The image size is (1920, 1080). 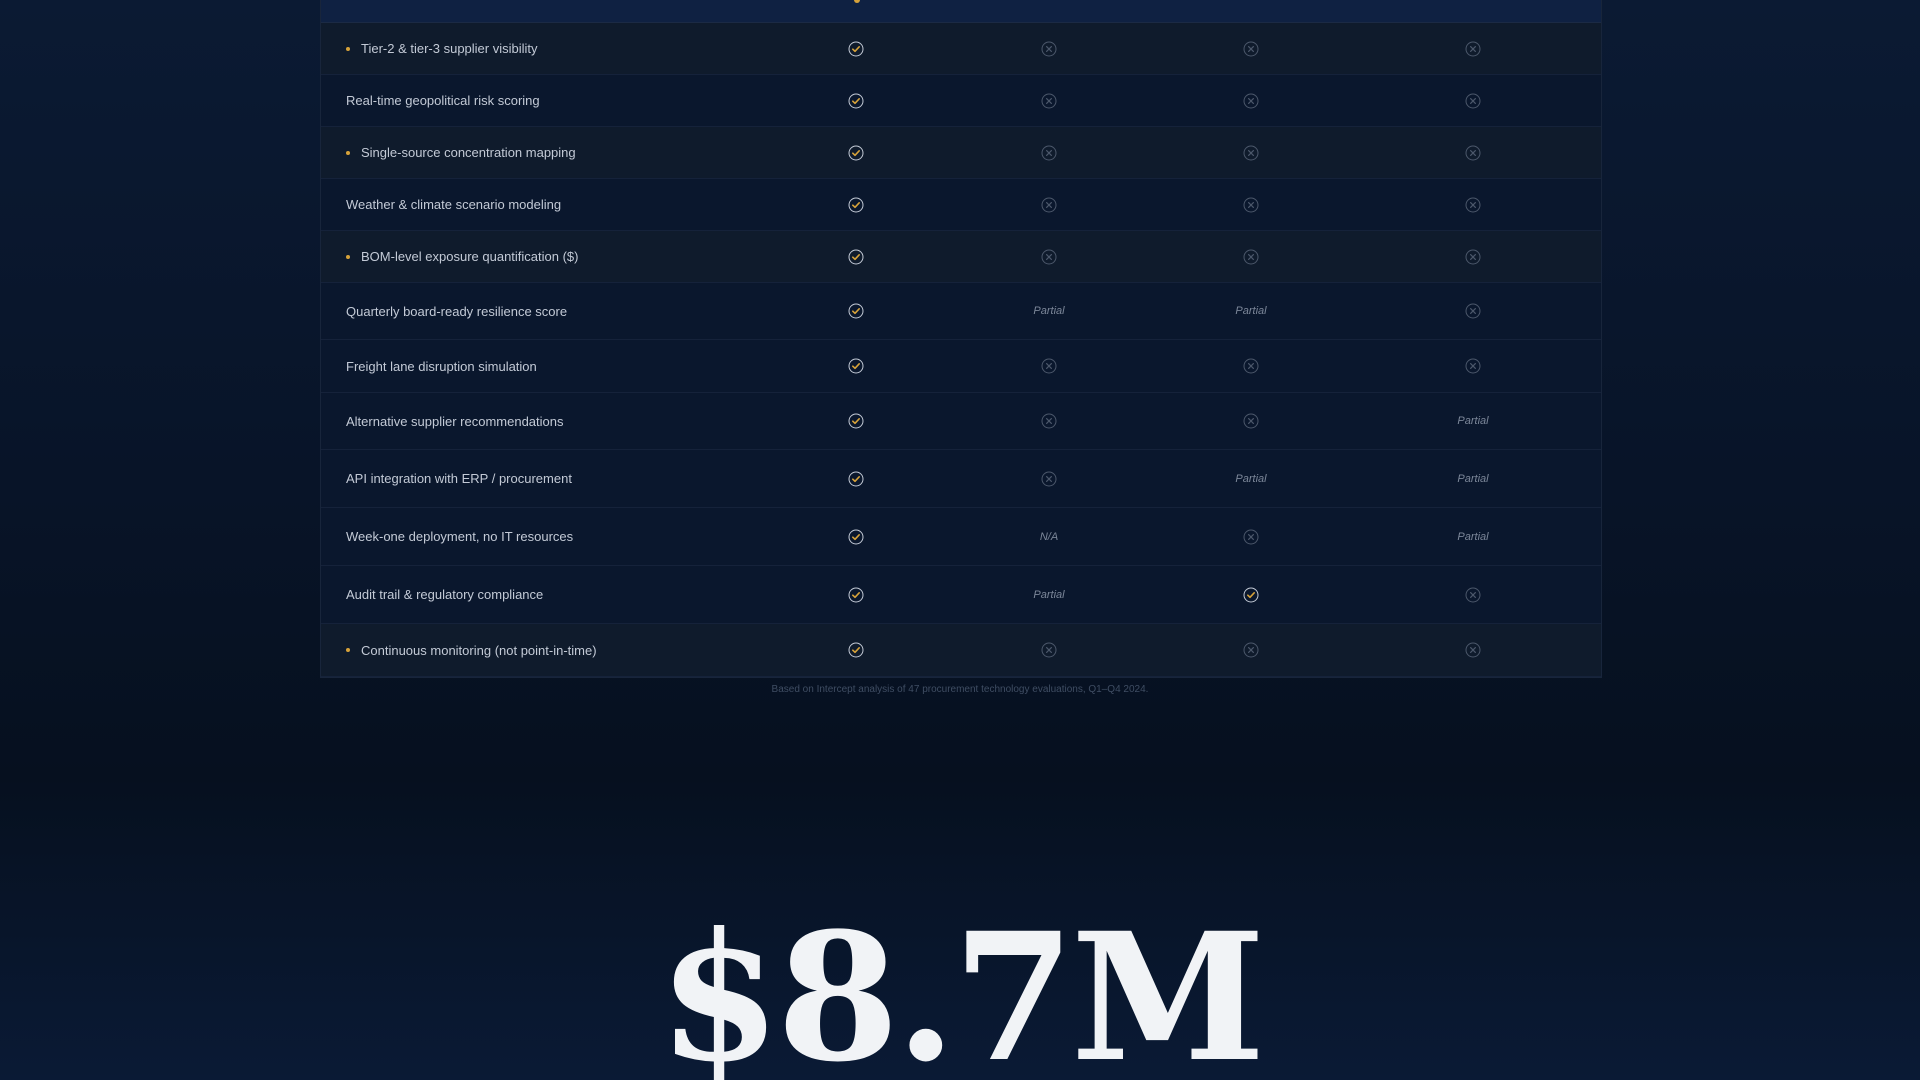 I want to click on feature-cell: Quarterly board-ready resilience score, so click(x=456, y=311).